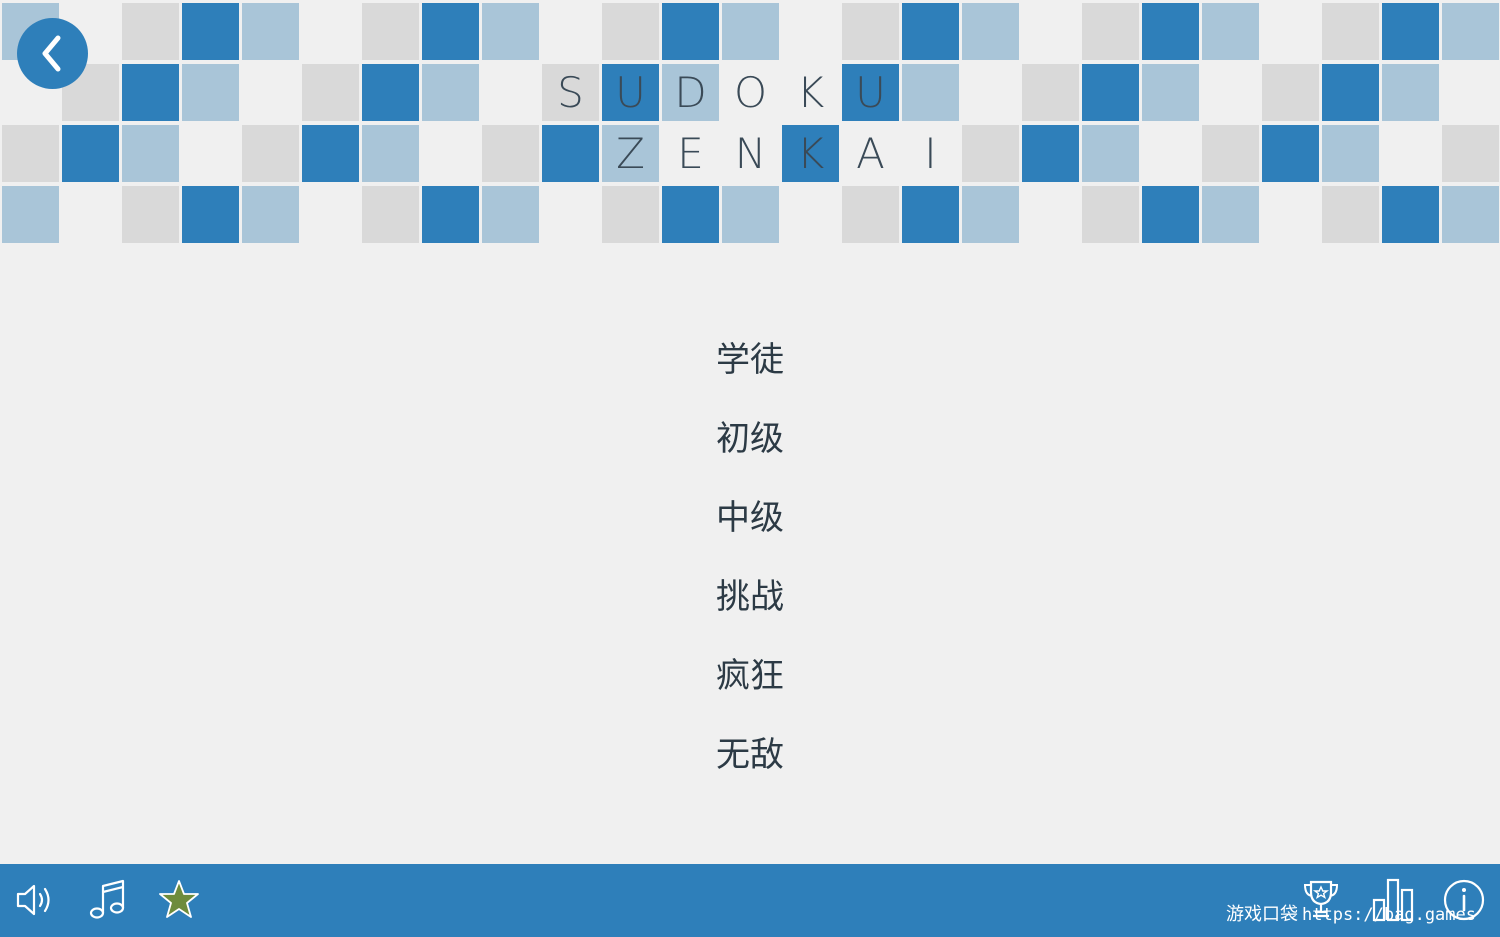  I want to click on rate-button, so click(179, 900).